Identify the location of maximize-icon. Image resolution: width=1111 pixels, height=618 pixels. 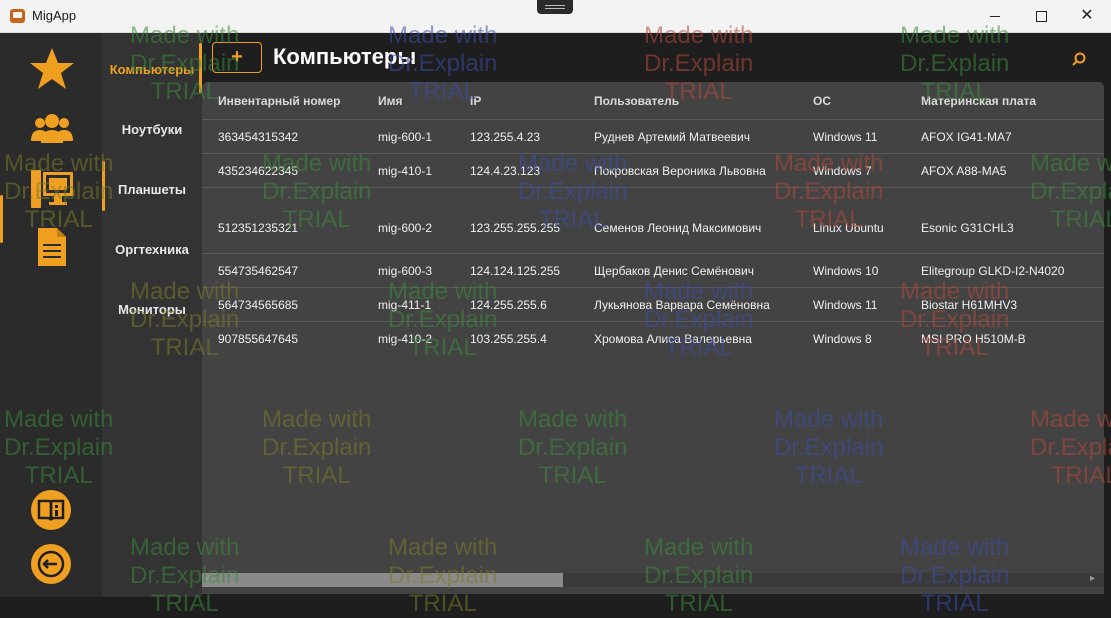
(1041, 16).